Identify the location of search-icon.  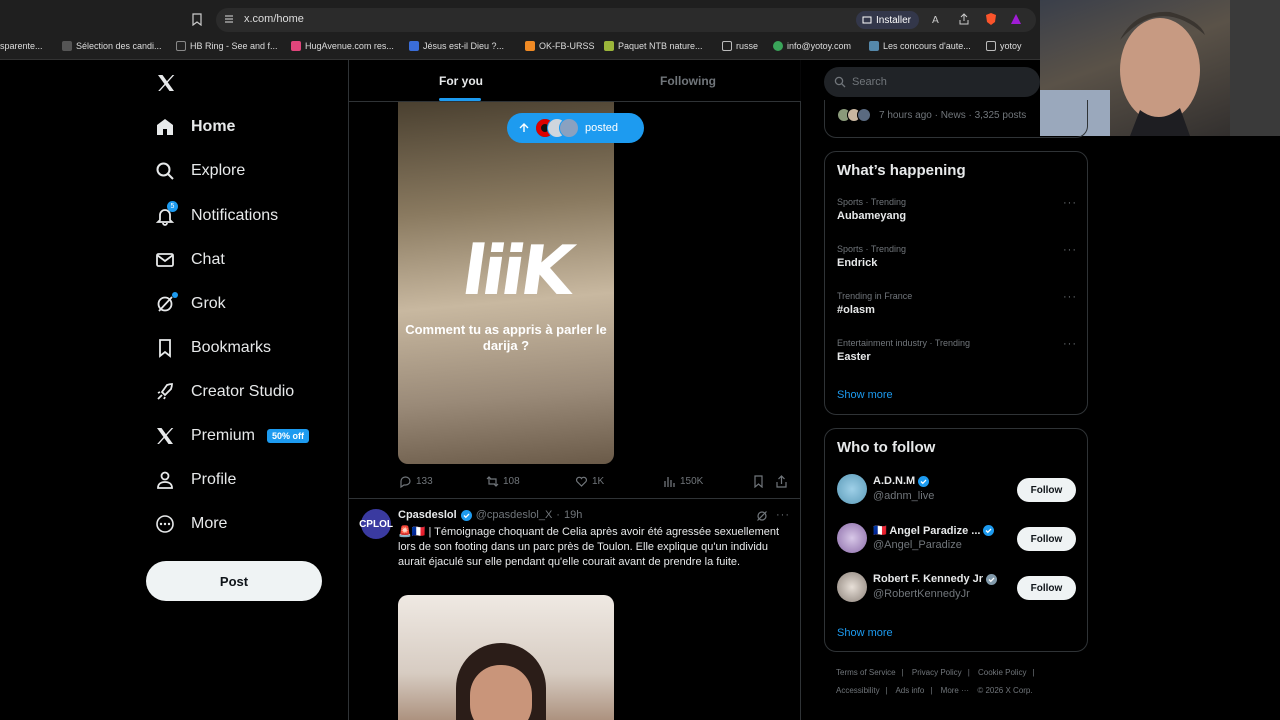
(840, 82).